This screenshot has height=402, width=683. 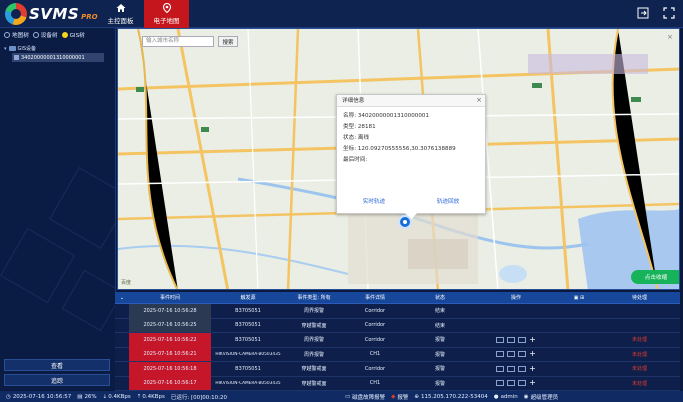 What do you see at coordinates (314, 297) in the screenshot?
I see `col-event-type: 事件类型: 所有` at bounding box center [314, 297].